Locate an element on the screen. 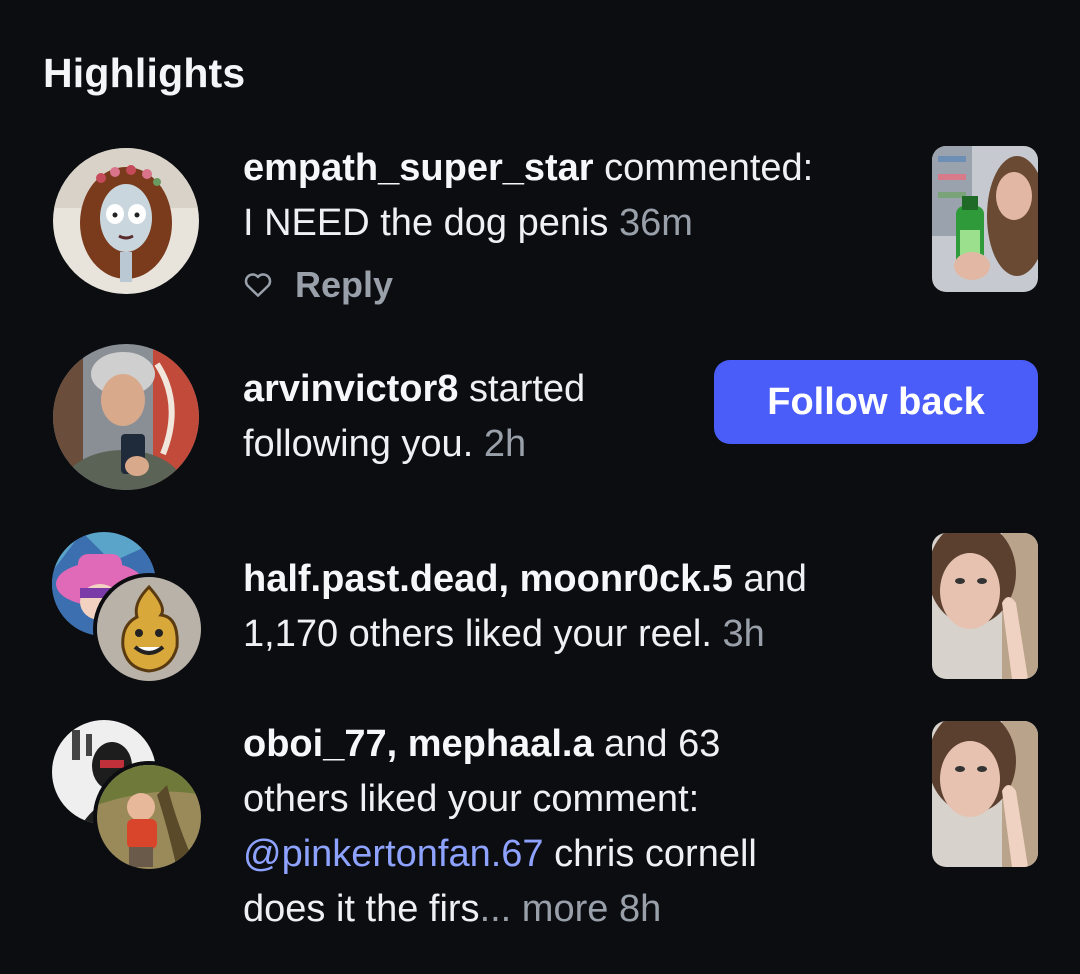 This screenshot has height=974, width=1080. more-link: ... more is located at coordinates (544, 909).